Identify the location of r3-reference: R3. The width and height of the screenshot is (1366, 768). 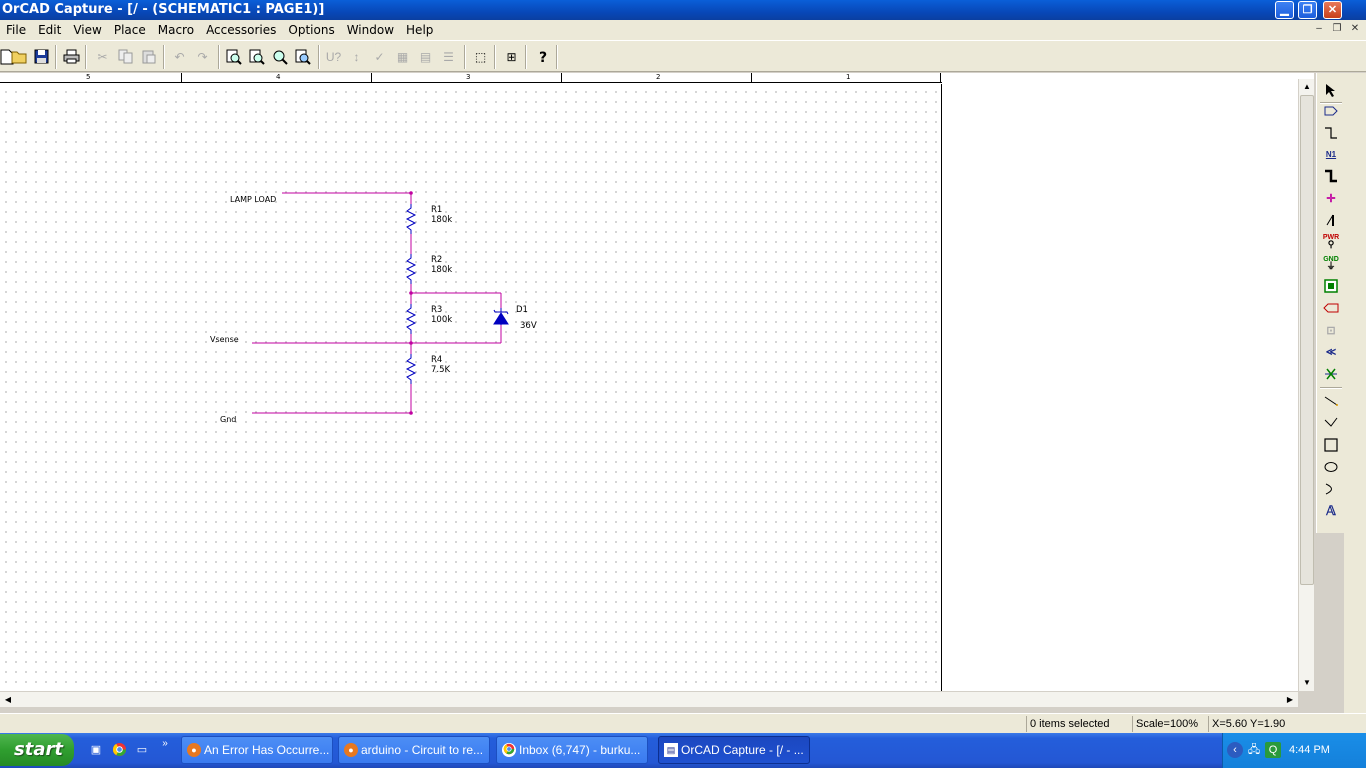
(436, 310).